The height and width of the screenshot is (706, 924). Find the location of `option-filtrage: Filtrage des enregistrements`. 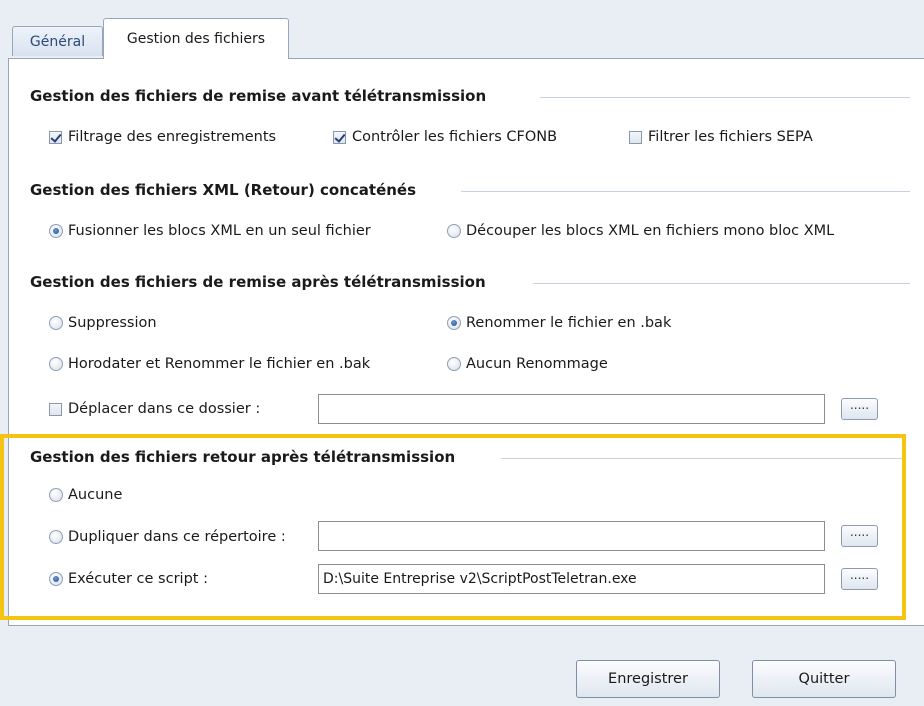

option-filtrage: Filtrage des enregistrements is located at coordinates (162, 137).